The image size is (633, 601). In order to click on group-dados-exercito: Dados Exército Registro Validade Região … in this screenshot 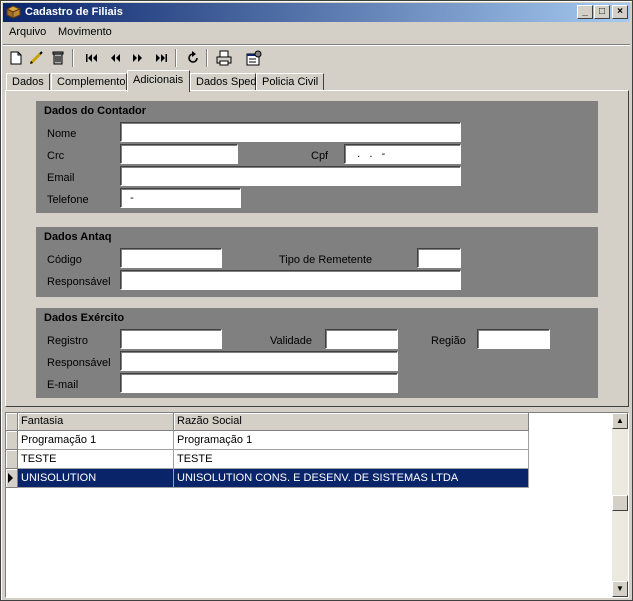, I will do `click(317, 353)`.